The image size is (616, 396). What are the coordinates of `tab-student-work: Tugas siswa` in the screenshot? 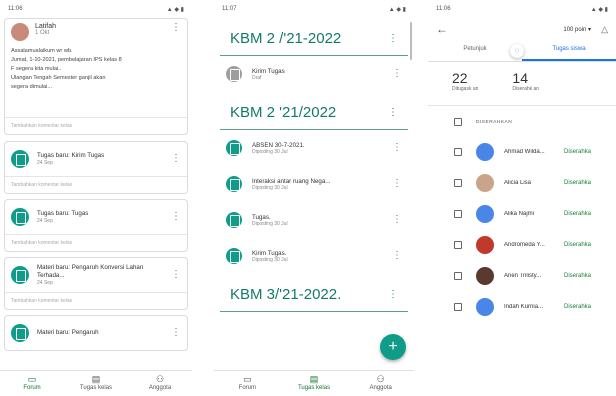 It's located at (569, 50).